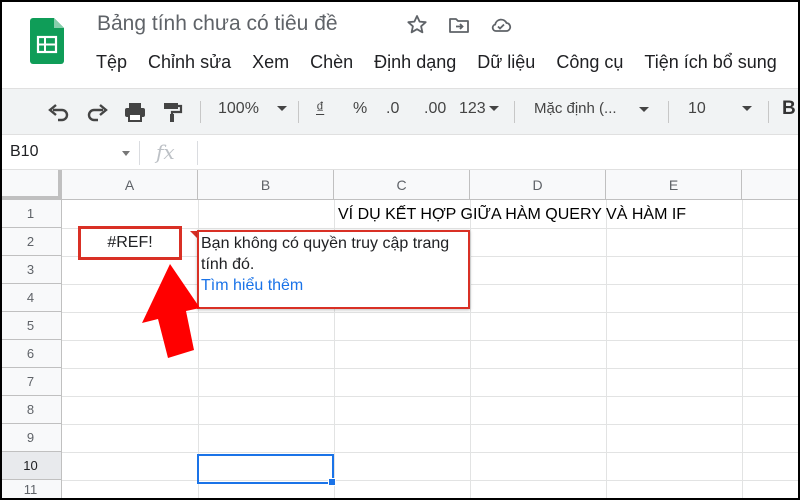  Describe the element at coordinates (31, 354) in the screenshot. I see `row-header-6: 6` at that location.